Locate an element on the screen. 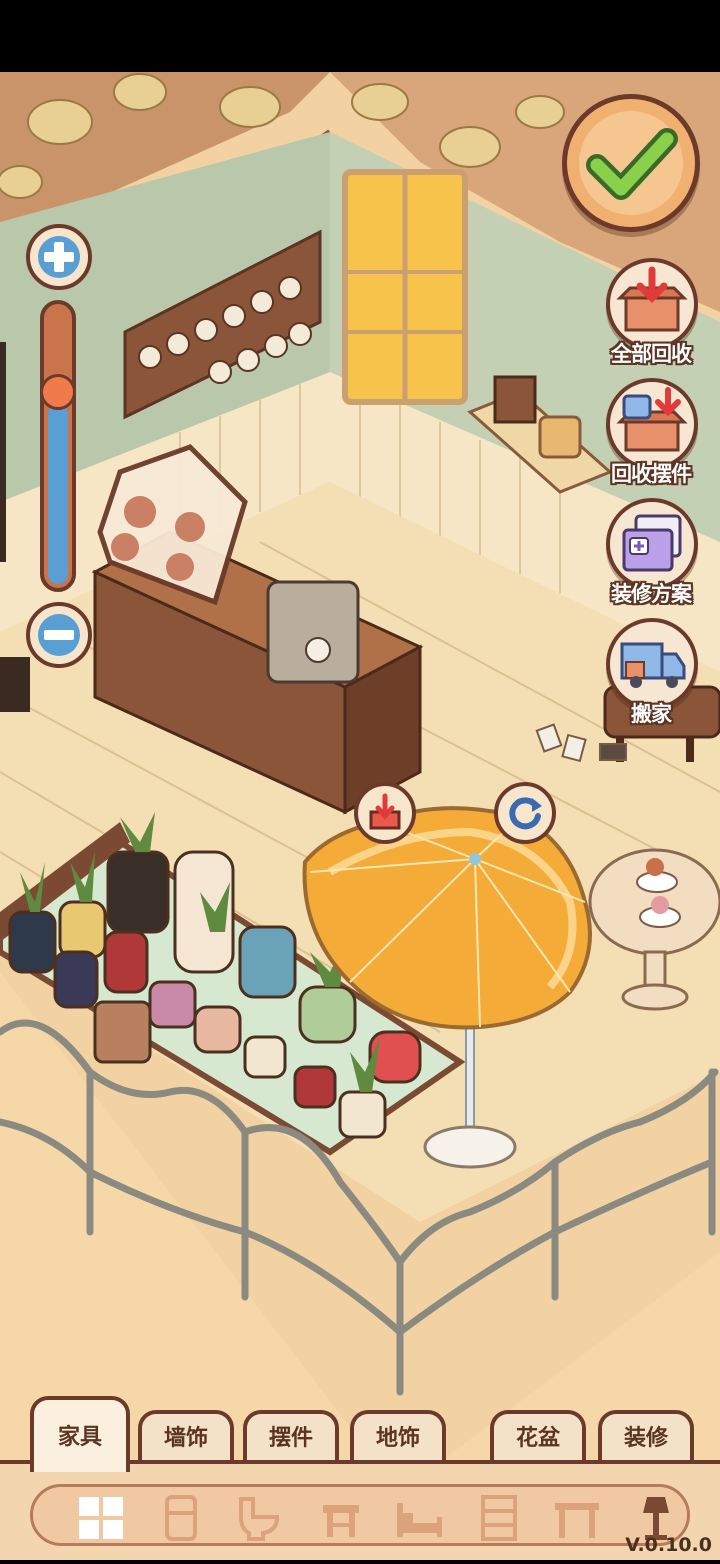 This screenshot has height=1564, width=720. confirm-button is located at coordinates (631, 163).